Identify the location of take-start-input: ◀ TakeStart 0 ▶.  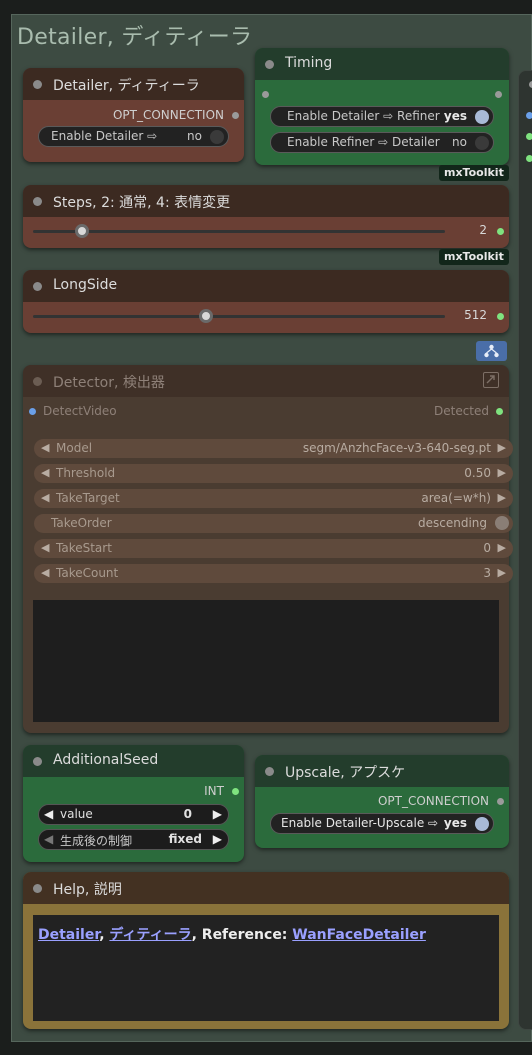
(273, 548).